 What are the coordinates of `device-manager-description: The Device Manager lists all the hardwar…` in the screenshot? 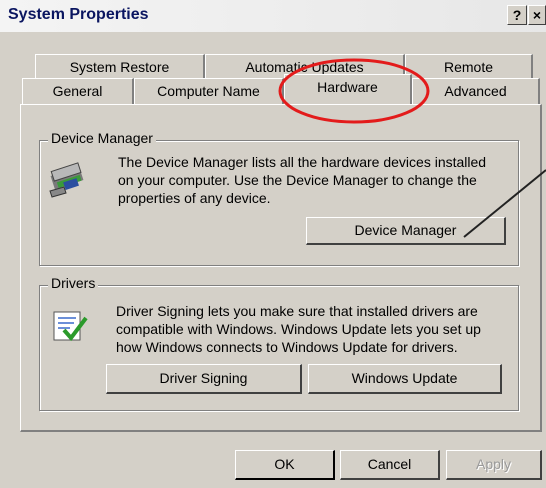 It's located at (318, 180).